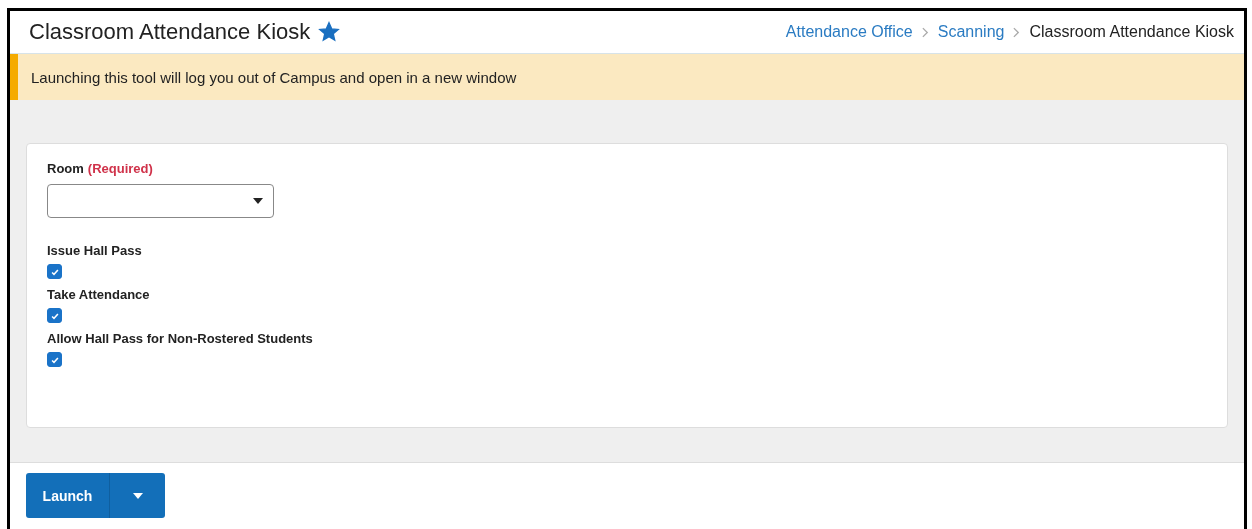  What do you see at coordinates (1131, 32) in the screenshot?
I see `breadcrumb-current: Classroom Attendance Kiosk` at bounding box center [1131, 32].